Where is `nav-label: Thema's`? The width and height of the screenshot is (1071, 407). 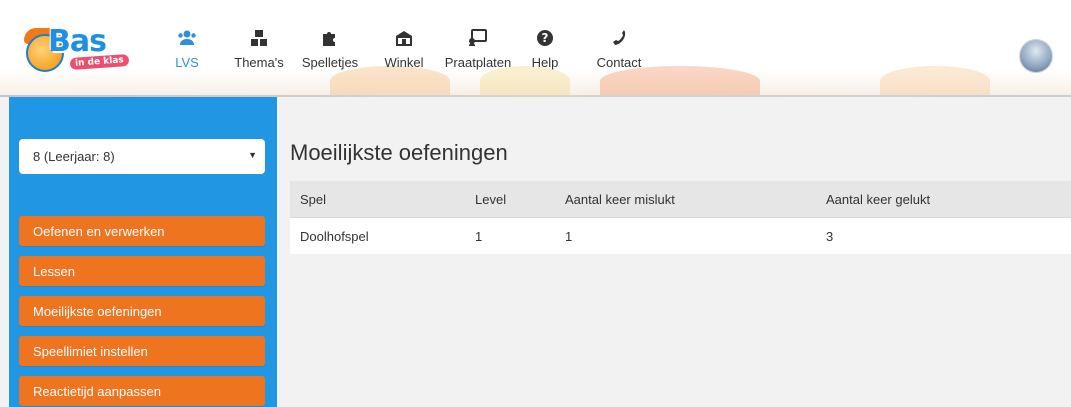
nav-label: Thema's is located at coordinates (259, 62).